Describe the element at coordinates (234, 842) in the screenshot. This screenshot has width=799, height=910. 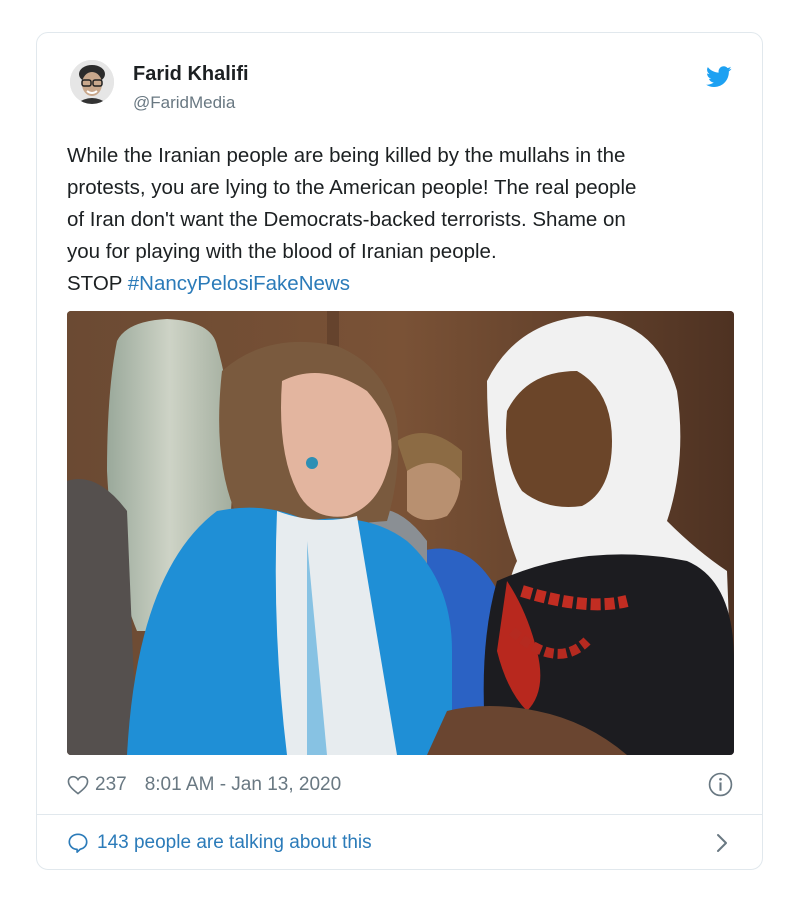
I see `talking-text: 143 people are talking about this` at that location.